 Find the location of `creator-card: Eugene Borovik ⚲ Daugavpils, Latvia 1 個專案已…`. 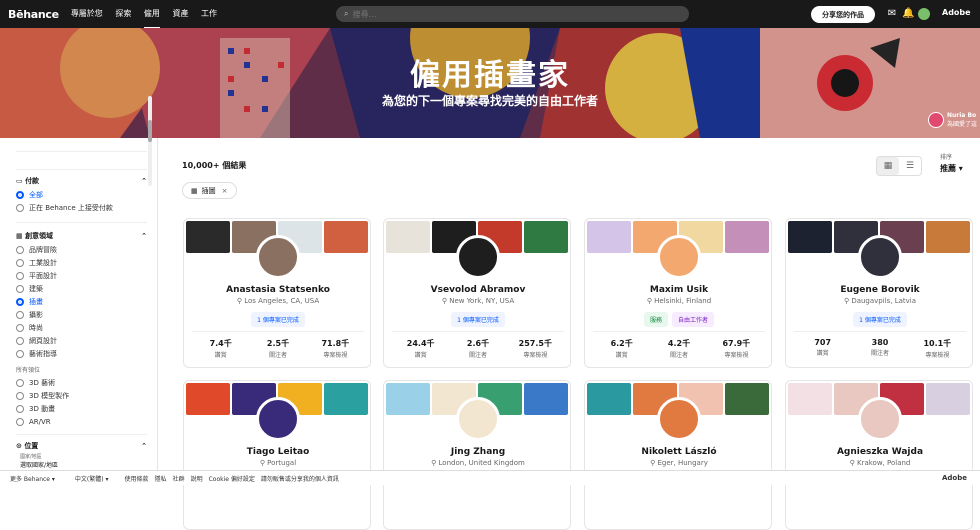

creator-card: Eugene Borovik ⚲ Daugavpils, Latvia 1 個專案已… is located at coordinates (879, 293).